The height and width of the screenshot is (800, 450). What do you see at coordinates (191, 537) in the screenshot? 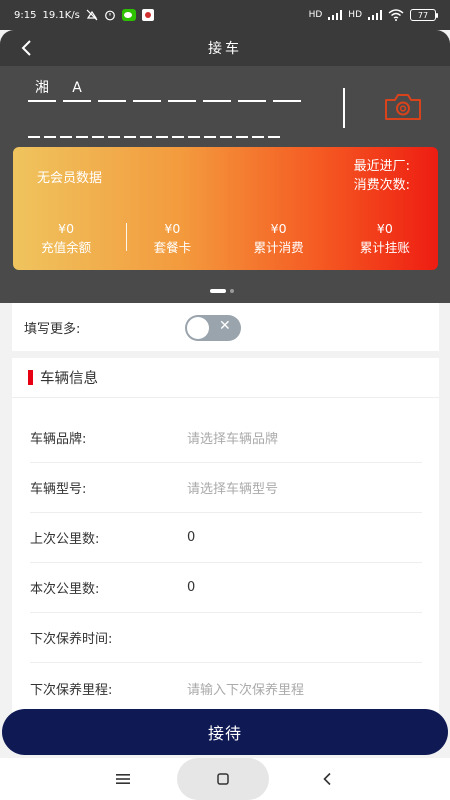
I see `last-mileage-input: 0` at bounding box center [191, 537].